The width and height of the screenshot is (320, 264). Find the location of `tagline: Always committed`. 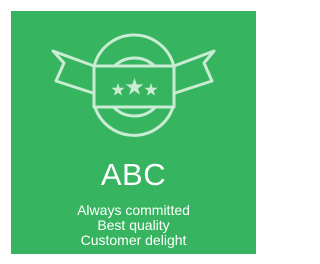

tagline: Always committed is located at coordinates (133, 210).